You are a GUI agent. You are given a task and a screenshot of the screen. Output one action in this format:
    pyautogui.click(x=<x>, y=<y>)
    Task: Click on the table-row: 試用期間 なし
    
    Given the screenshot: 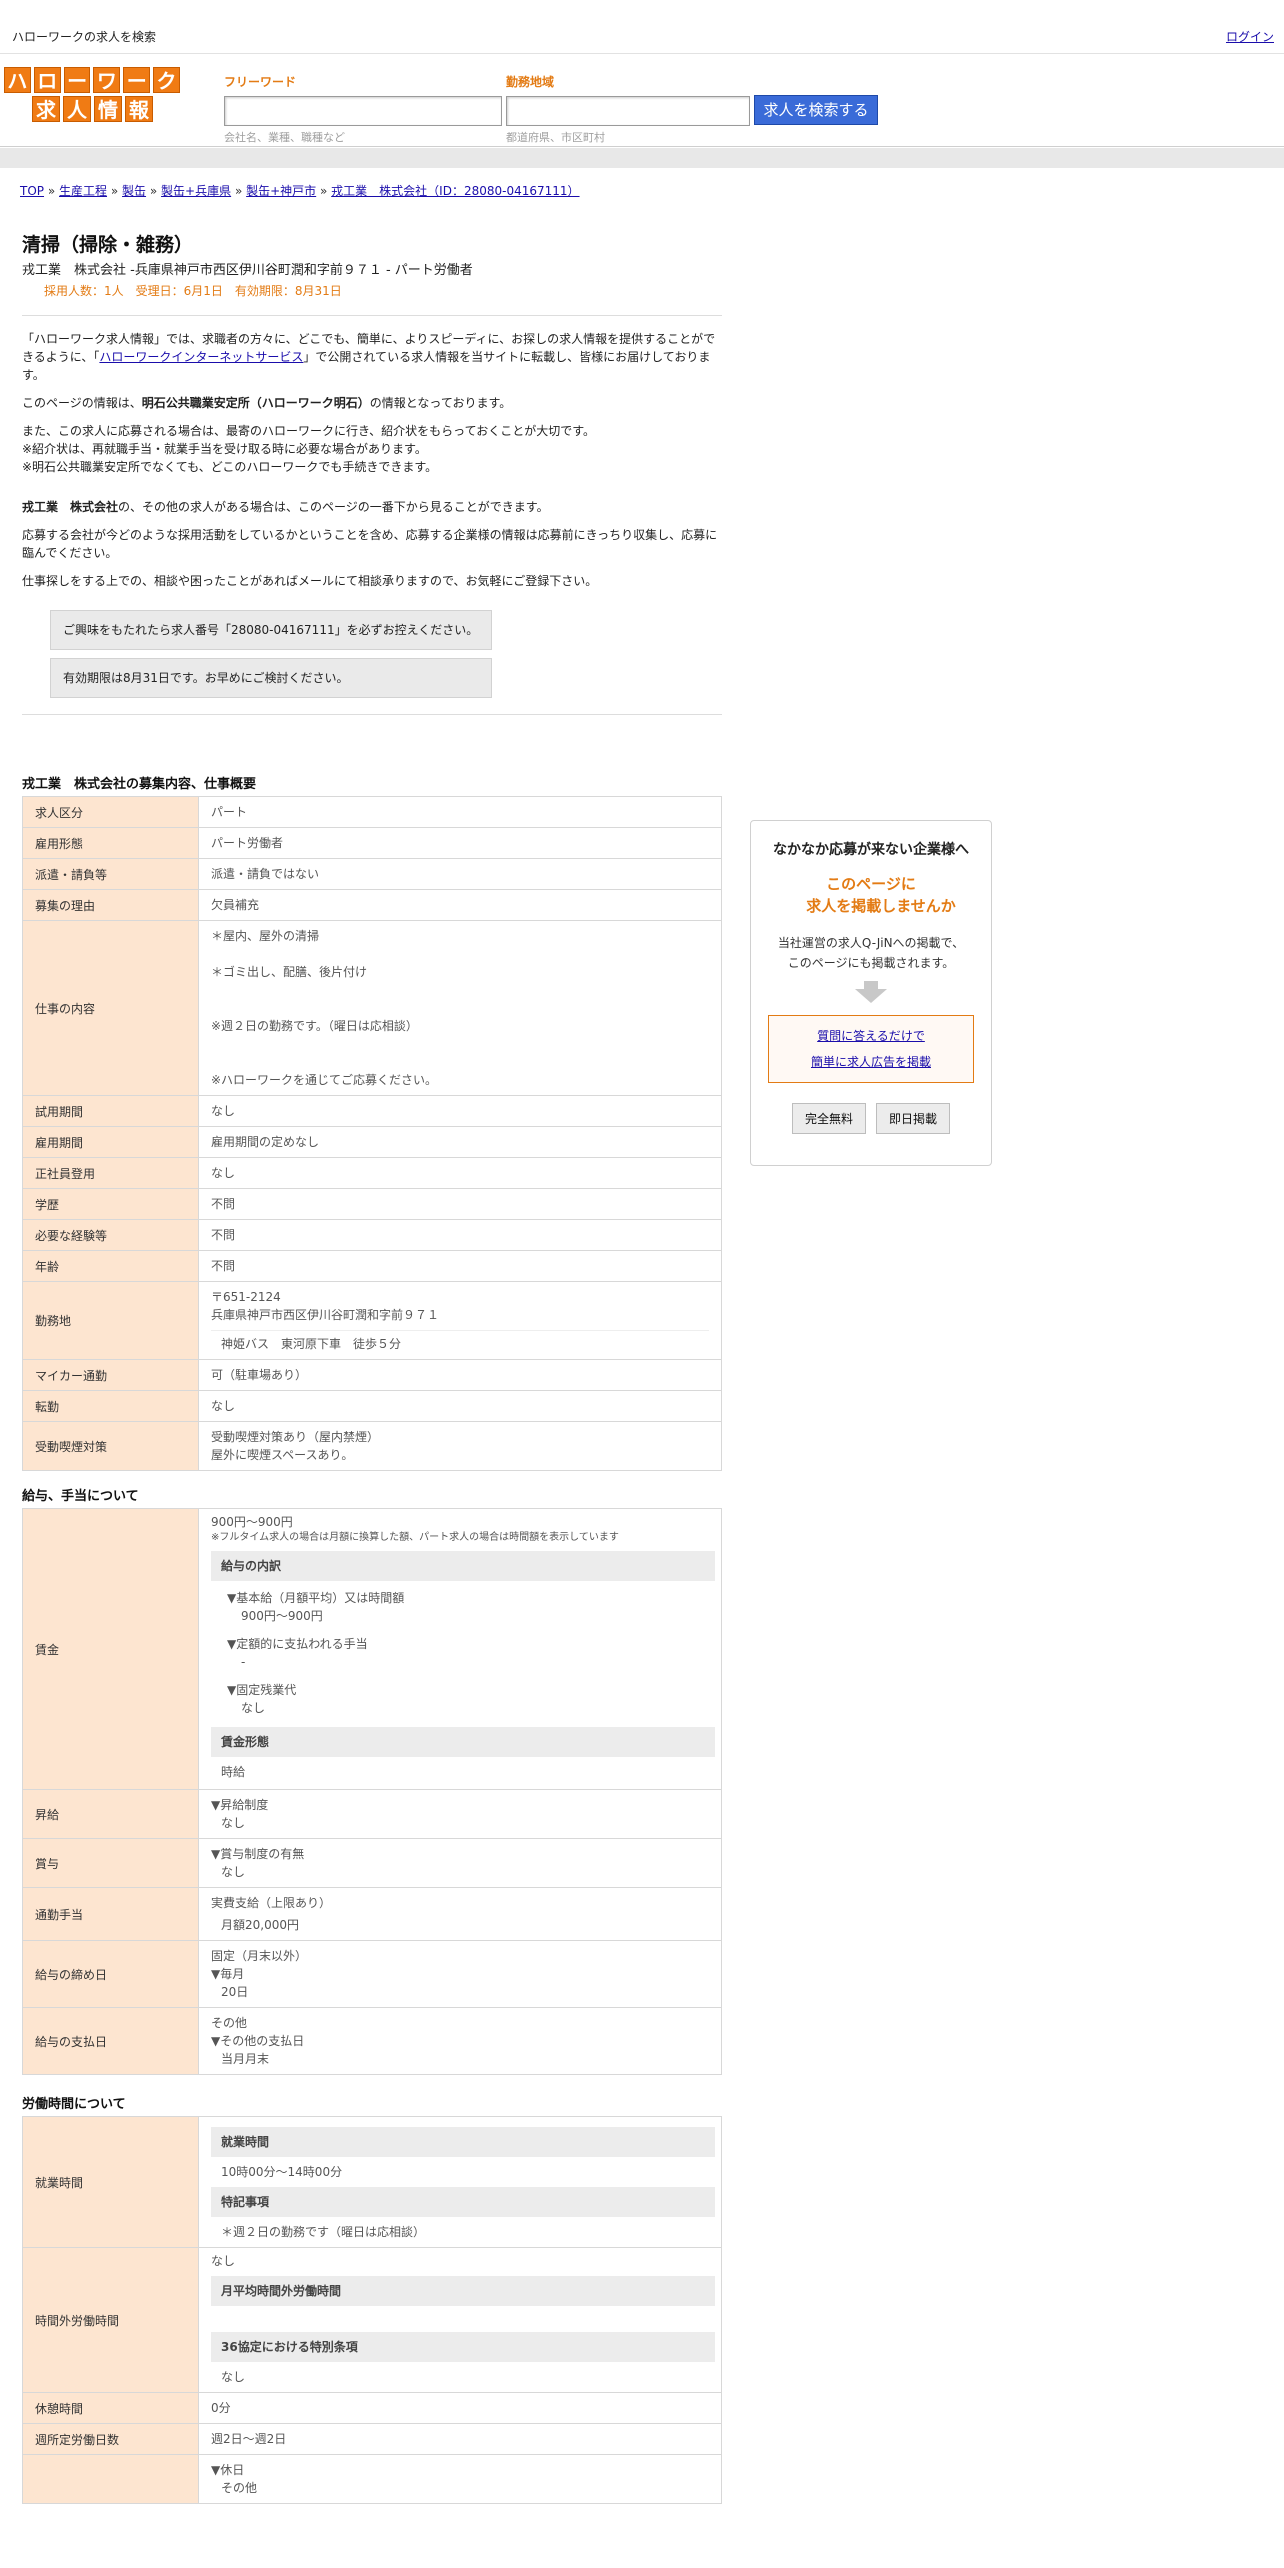 What is the action you would take?
    pyautogui.click(x=372, y=1111)
    